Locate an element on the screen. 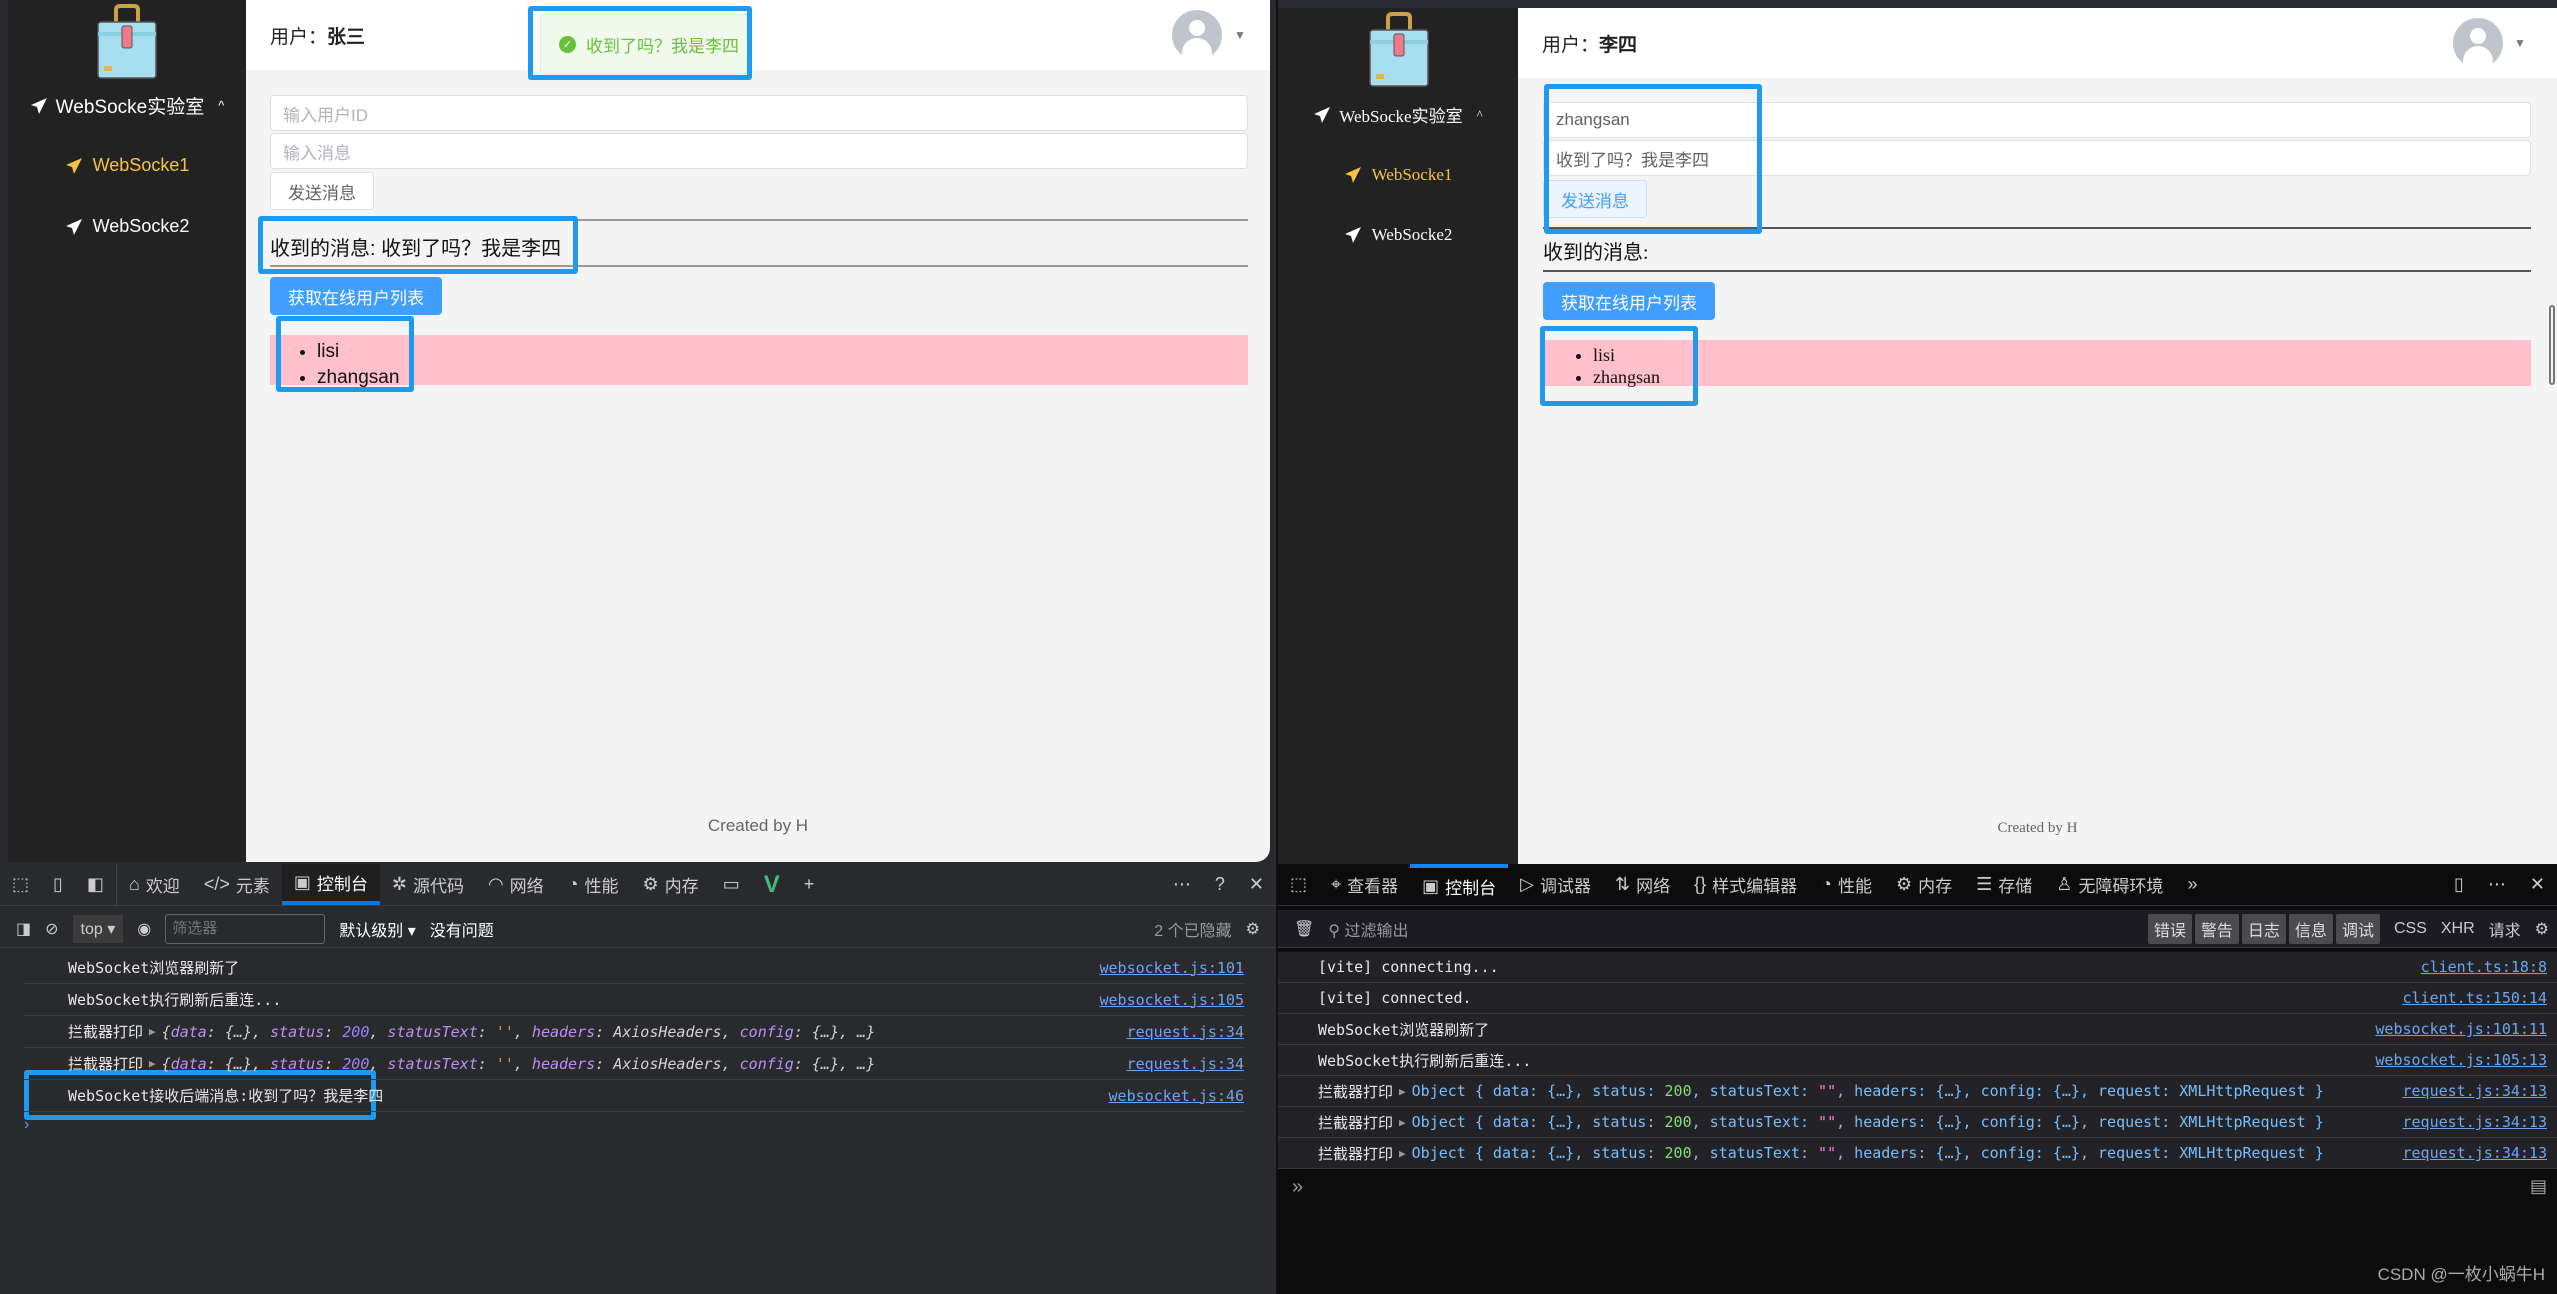 The height and width of the screenshot is (1294, 2557). add-tab-icon: + is located at coordinates (809, 884).